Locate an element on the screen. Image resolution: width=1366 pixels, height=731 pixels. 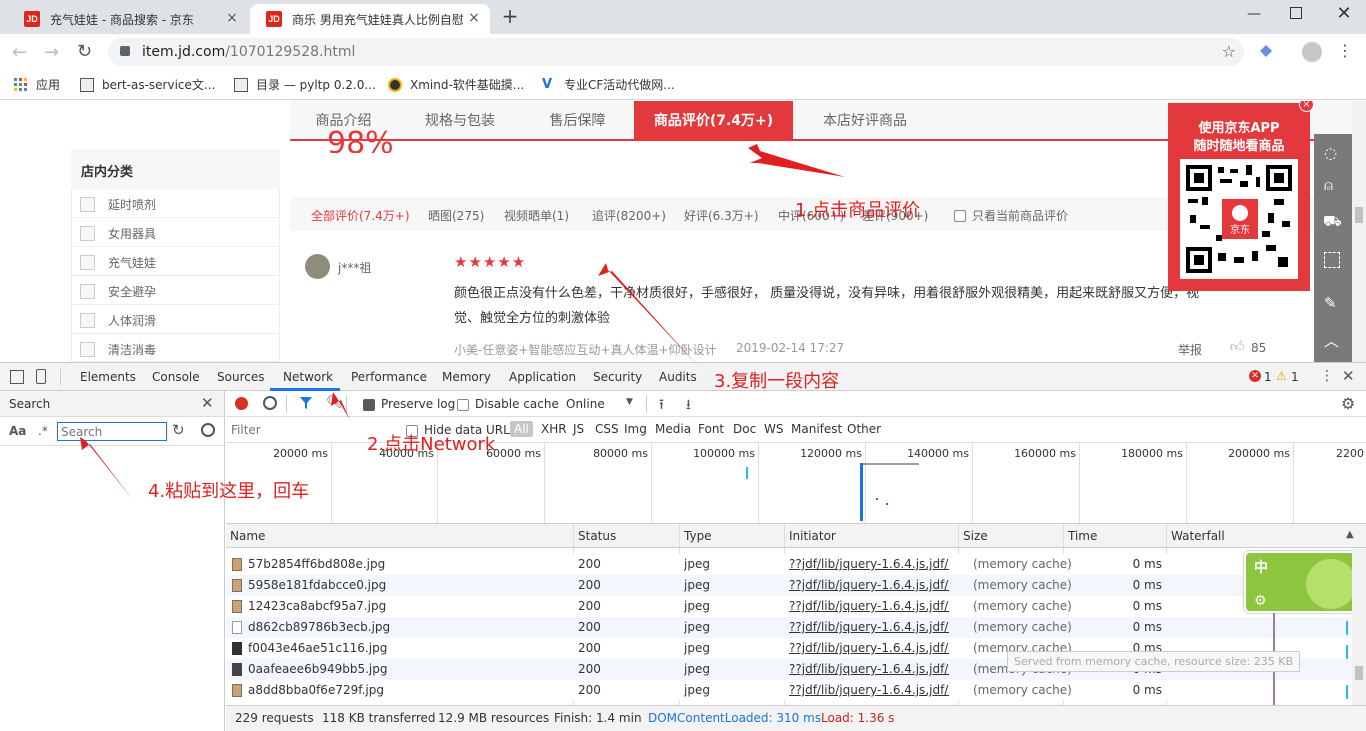
column-type: Type is located at coordinates (698, 536).